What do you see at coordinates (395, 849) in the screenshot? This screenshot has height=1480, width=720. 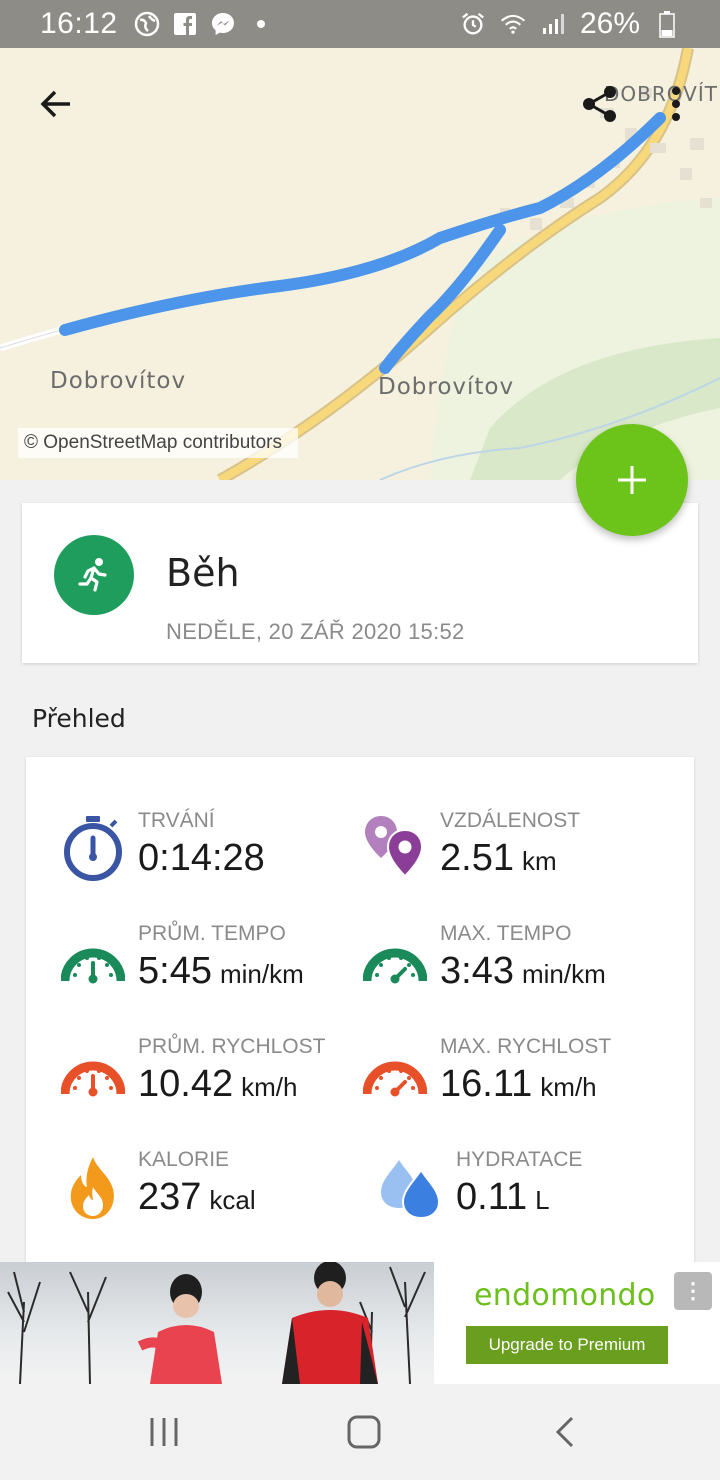 I see `location-pin-icon` at bounding box center [395, 849].